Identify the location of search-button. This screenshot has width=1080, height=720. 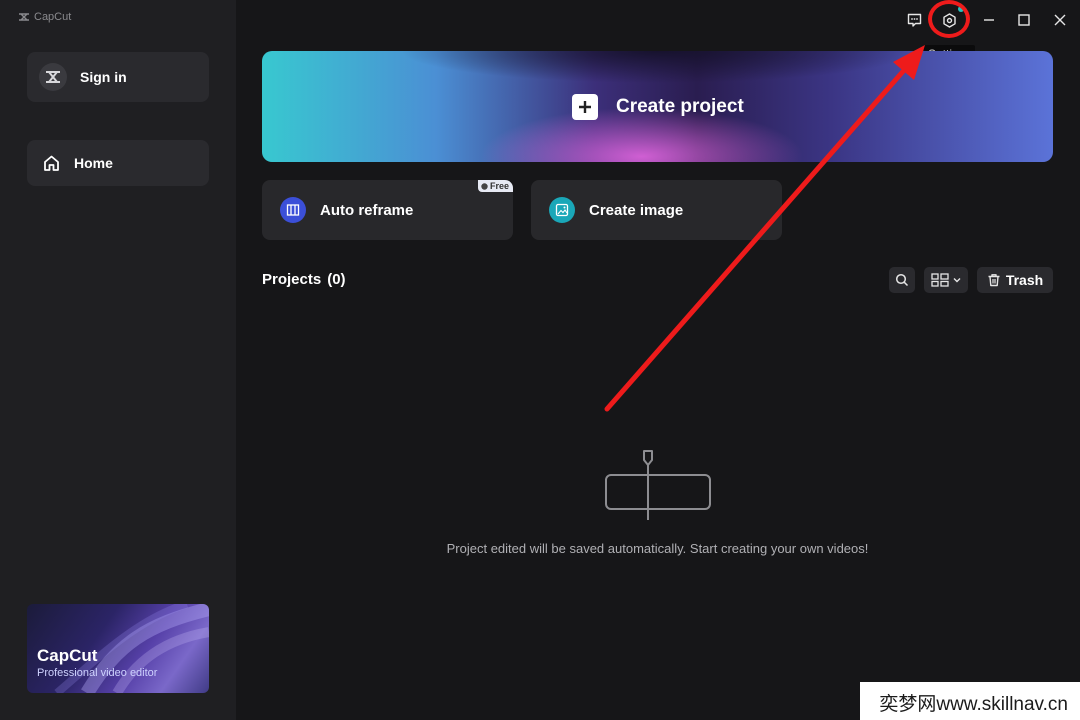
(902, 280).